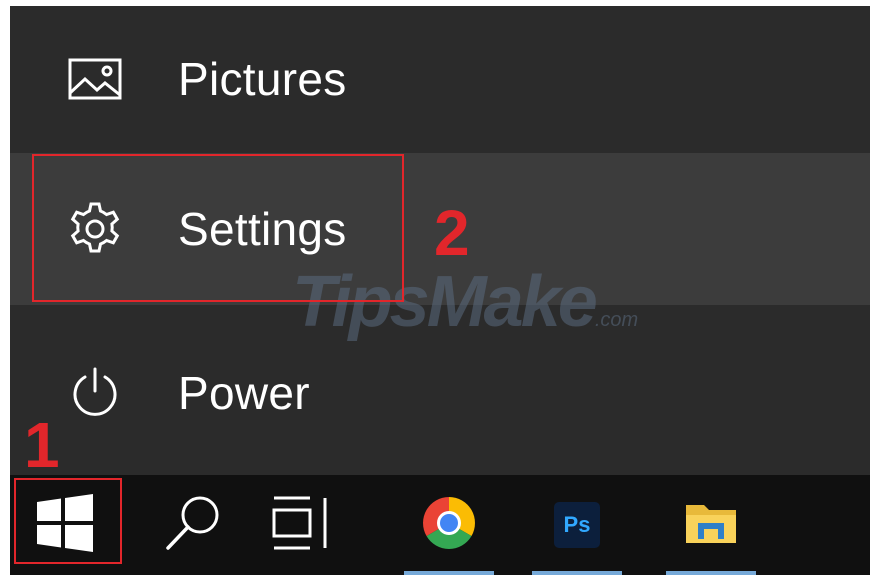  I want to click on folder-icon, so click(711, 525).